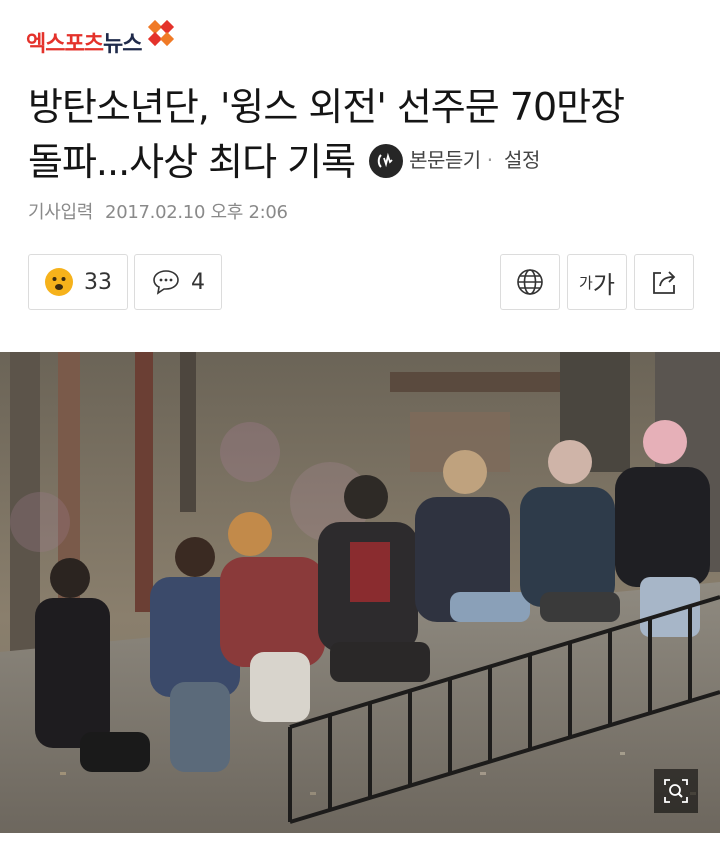 The image size is (720, 868). I want to click on comment-button: 4, so click(178, 282).